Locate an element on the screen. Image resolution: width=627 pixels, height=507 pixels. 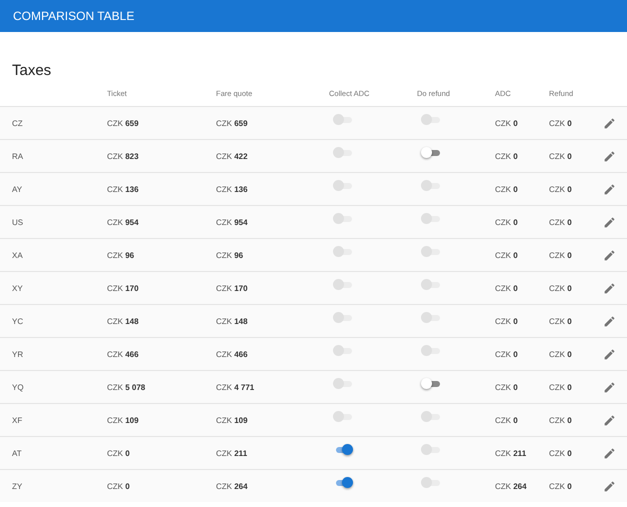
table-cell-text: CZK 422 is located at coordinates (232, 156).